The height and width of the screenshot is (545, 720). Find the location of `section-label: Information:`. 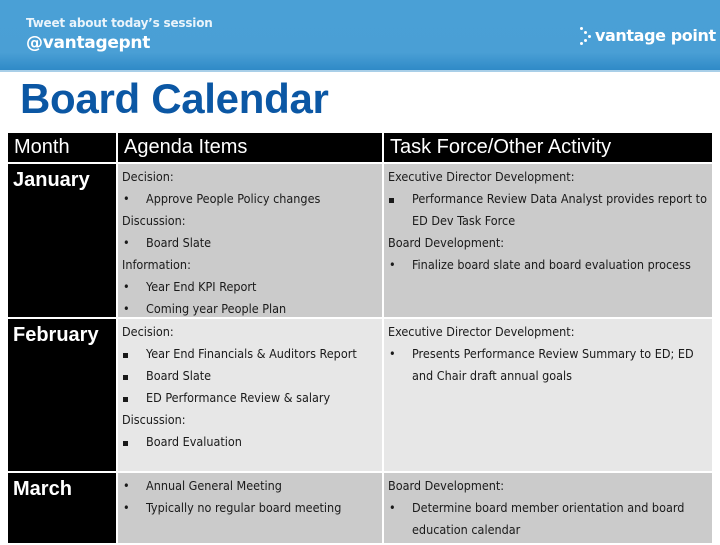

section-label: Information: is located at coordinates (156, 264).